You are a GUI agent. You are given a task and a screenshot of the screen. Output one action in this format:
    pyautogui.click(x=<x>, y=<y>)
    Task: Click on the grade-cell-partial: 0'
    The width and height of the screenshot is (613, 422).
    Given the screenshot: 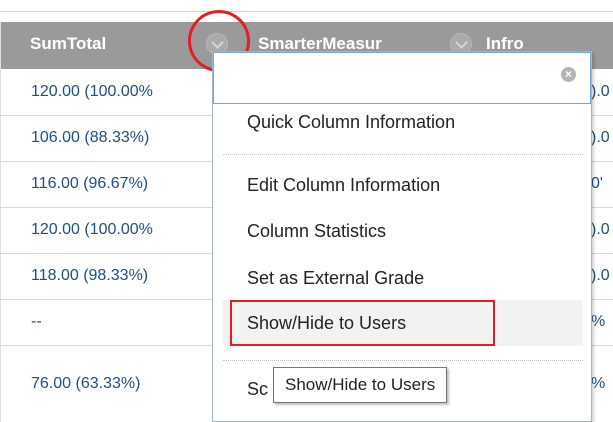 What is the action you would take?
    pyautogui.click(x=597, y=184)
    